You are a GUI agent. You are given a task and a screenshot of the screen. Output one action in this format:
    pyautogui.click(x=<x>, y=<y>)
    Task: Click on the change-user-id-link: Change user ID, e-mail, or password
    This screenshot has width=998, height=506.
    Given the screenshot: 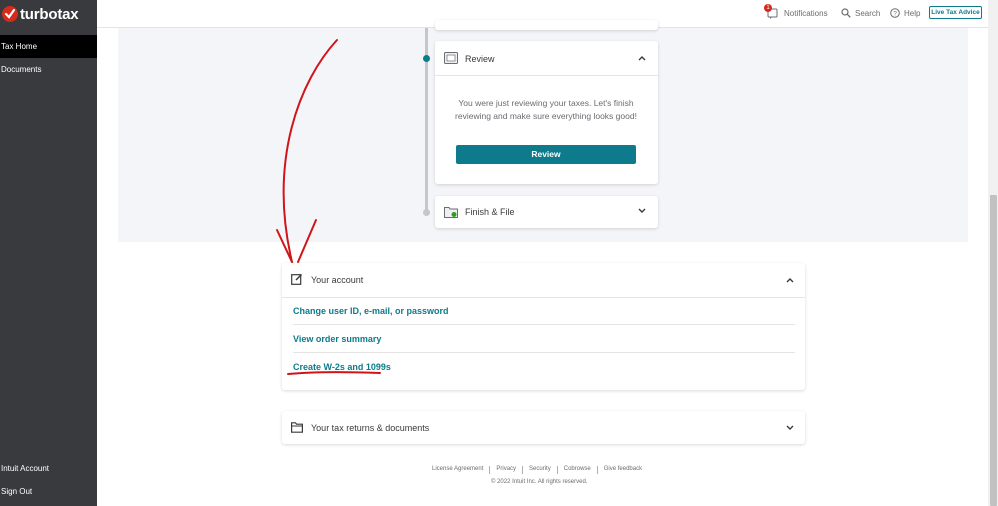 What is the action you would take?
    pyautogui.click(x=371, y=311)
    